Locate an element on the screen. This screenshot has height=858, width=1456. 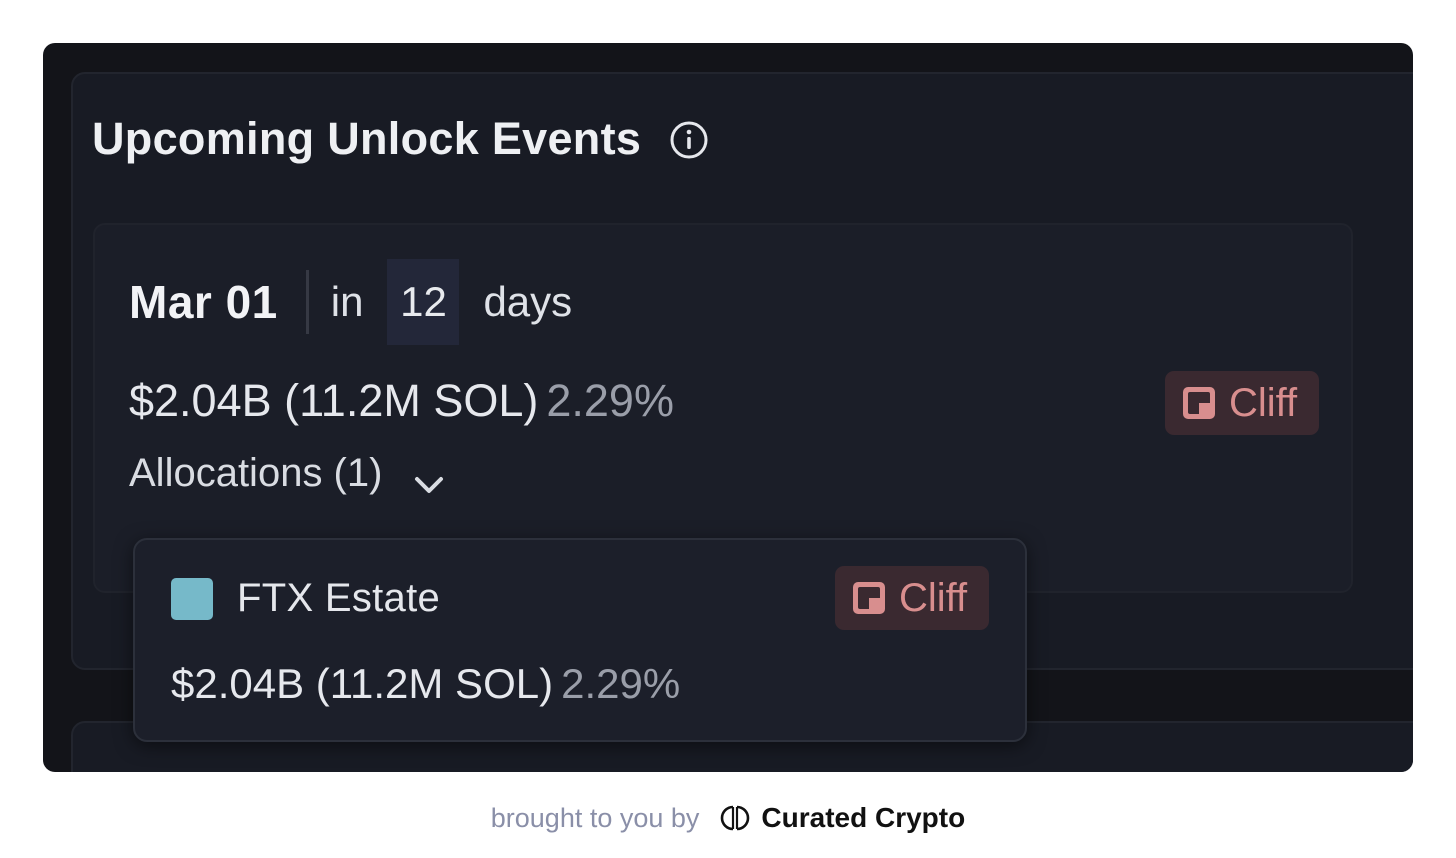
panel-title-row: Upcoming Unlock Events is located at coordinates (400, 139).